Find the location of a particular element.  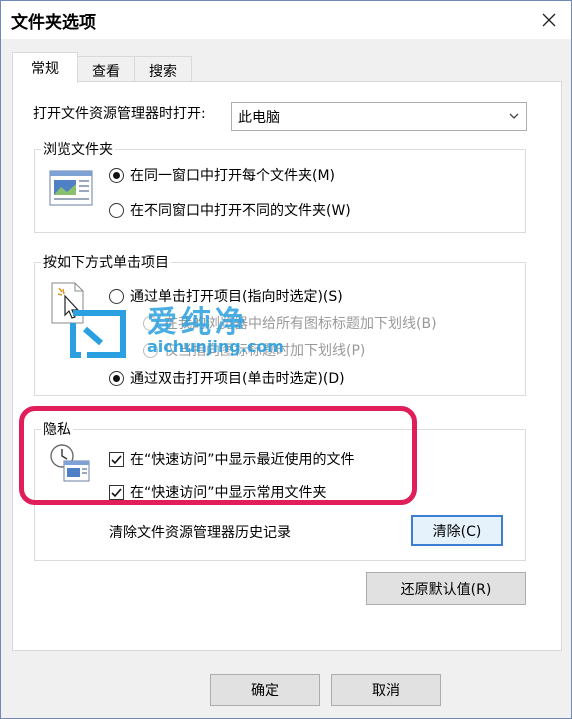

radio-underline-all is located at coordinates (150, 323).